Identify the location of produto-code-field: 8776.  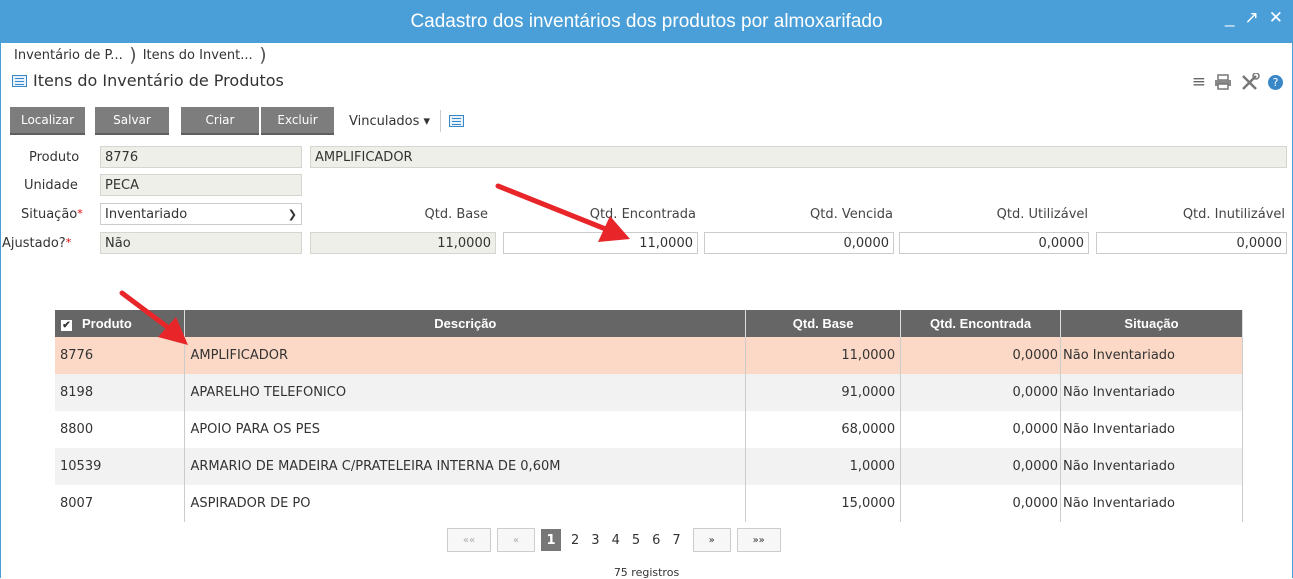
(201, 157).